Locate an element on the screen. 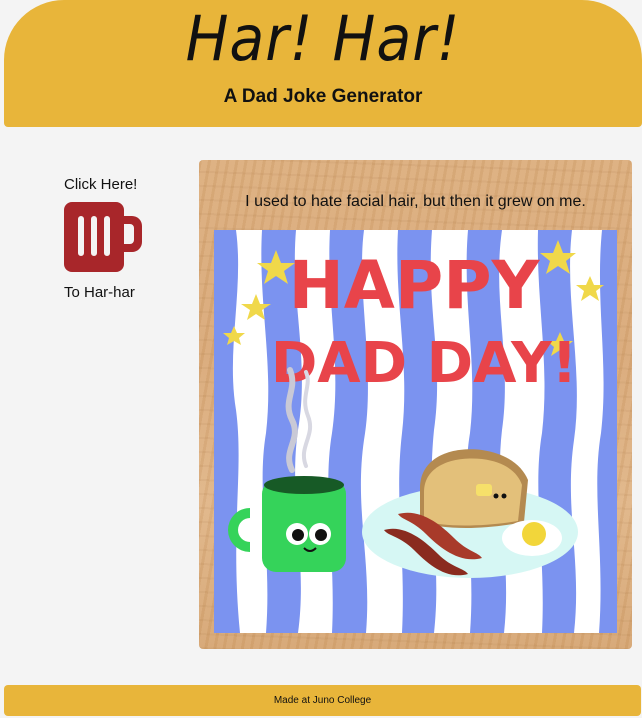 The width and height of the screenshot is (642, 718). click-here-label: Click Here! is located at coordinates (101, 184).